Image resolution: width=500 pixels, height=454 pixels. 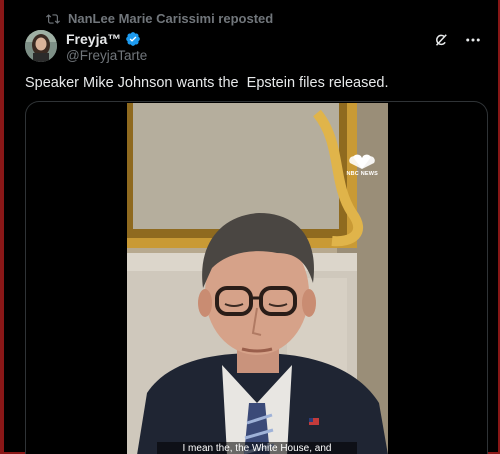 What do you see at coordinates (362, 161) in the screenshot?
I see `nbc-peacock-logo` at bounding box center [362, 161].